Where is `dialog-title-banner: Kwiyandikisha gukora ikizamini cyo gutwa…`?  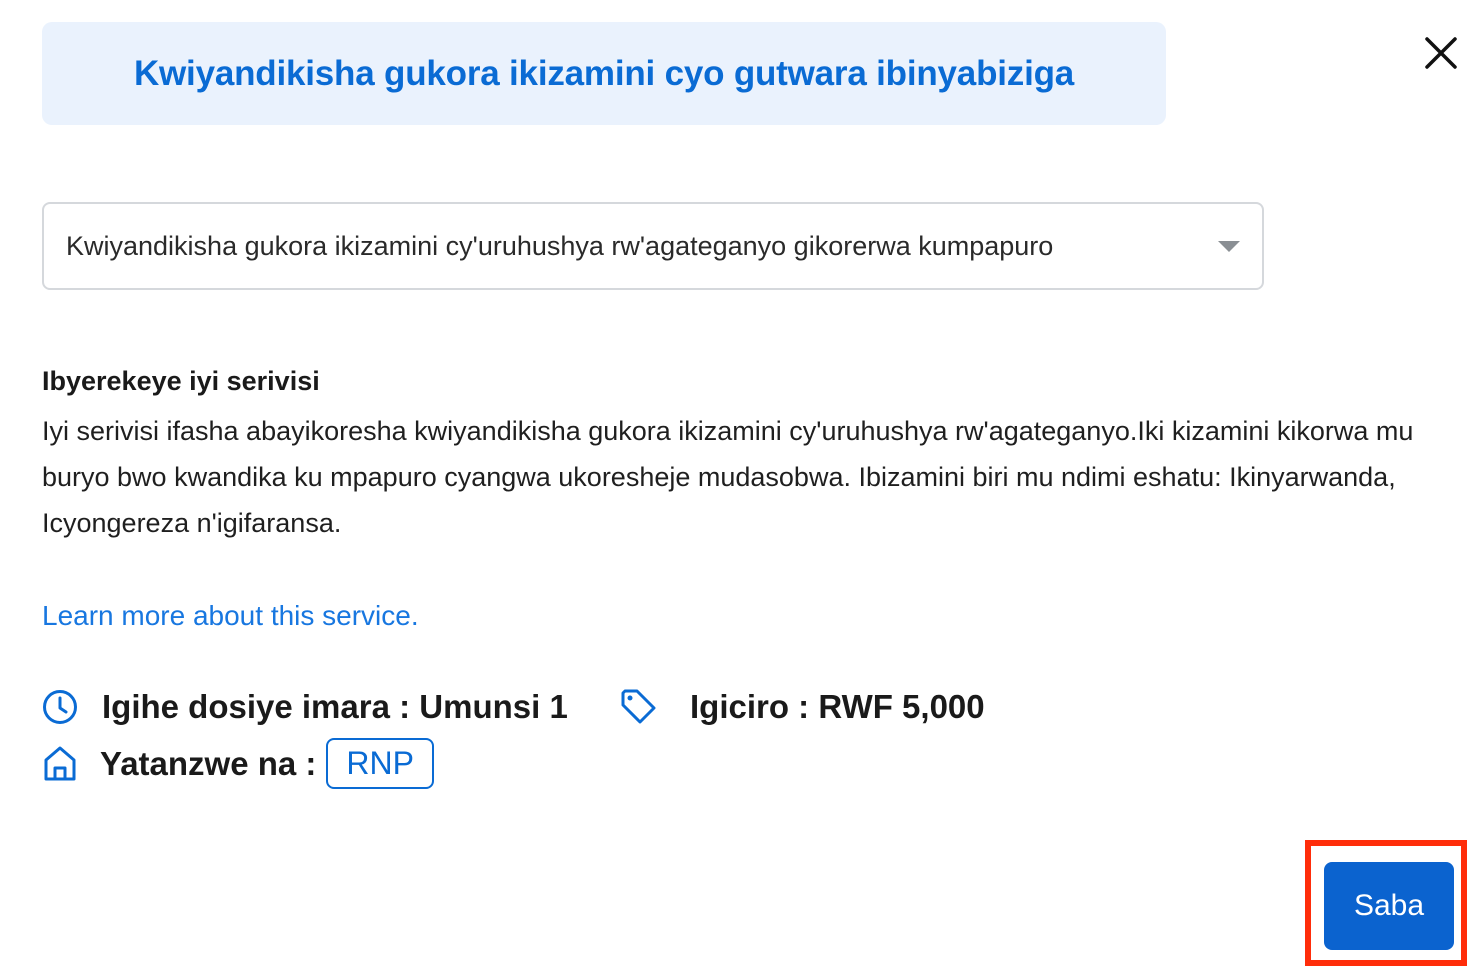 dialog-title-banner: Kwiyandikisha gukora ikizamini cyo gutwa… is located at coordinates (604, 73).